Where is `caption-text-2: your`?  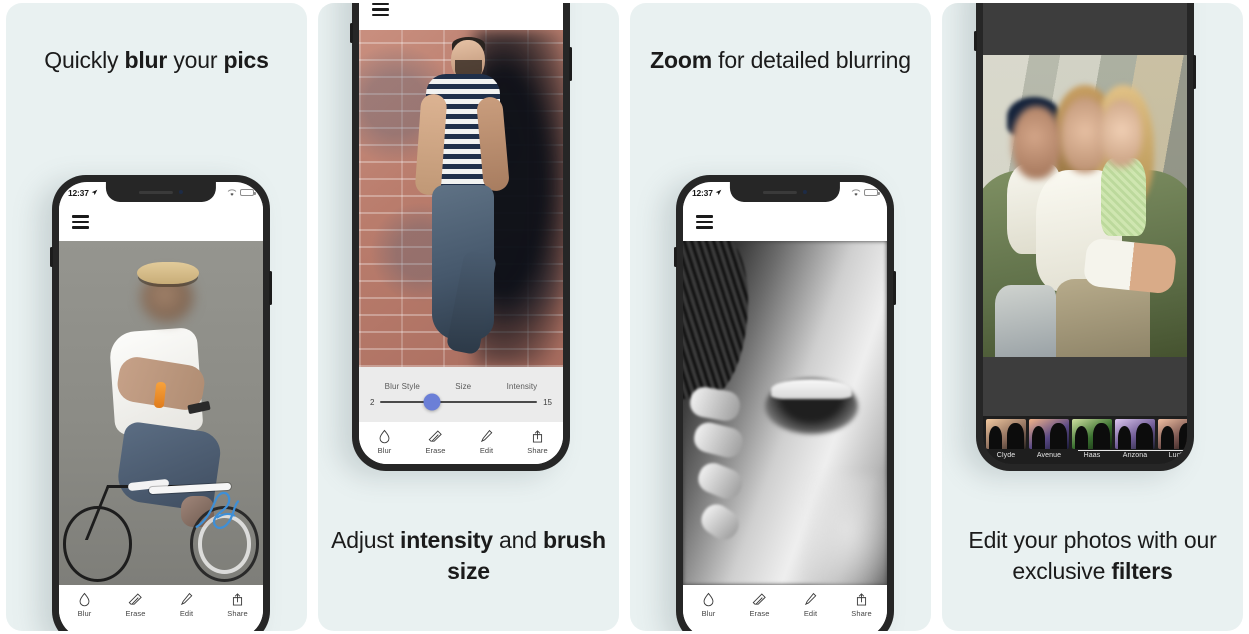 caption-text-2: your is located at coordinates (195, 60).